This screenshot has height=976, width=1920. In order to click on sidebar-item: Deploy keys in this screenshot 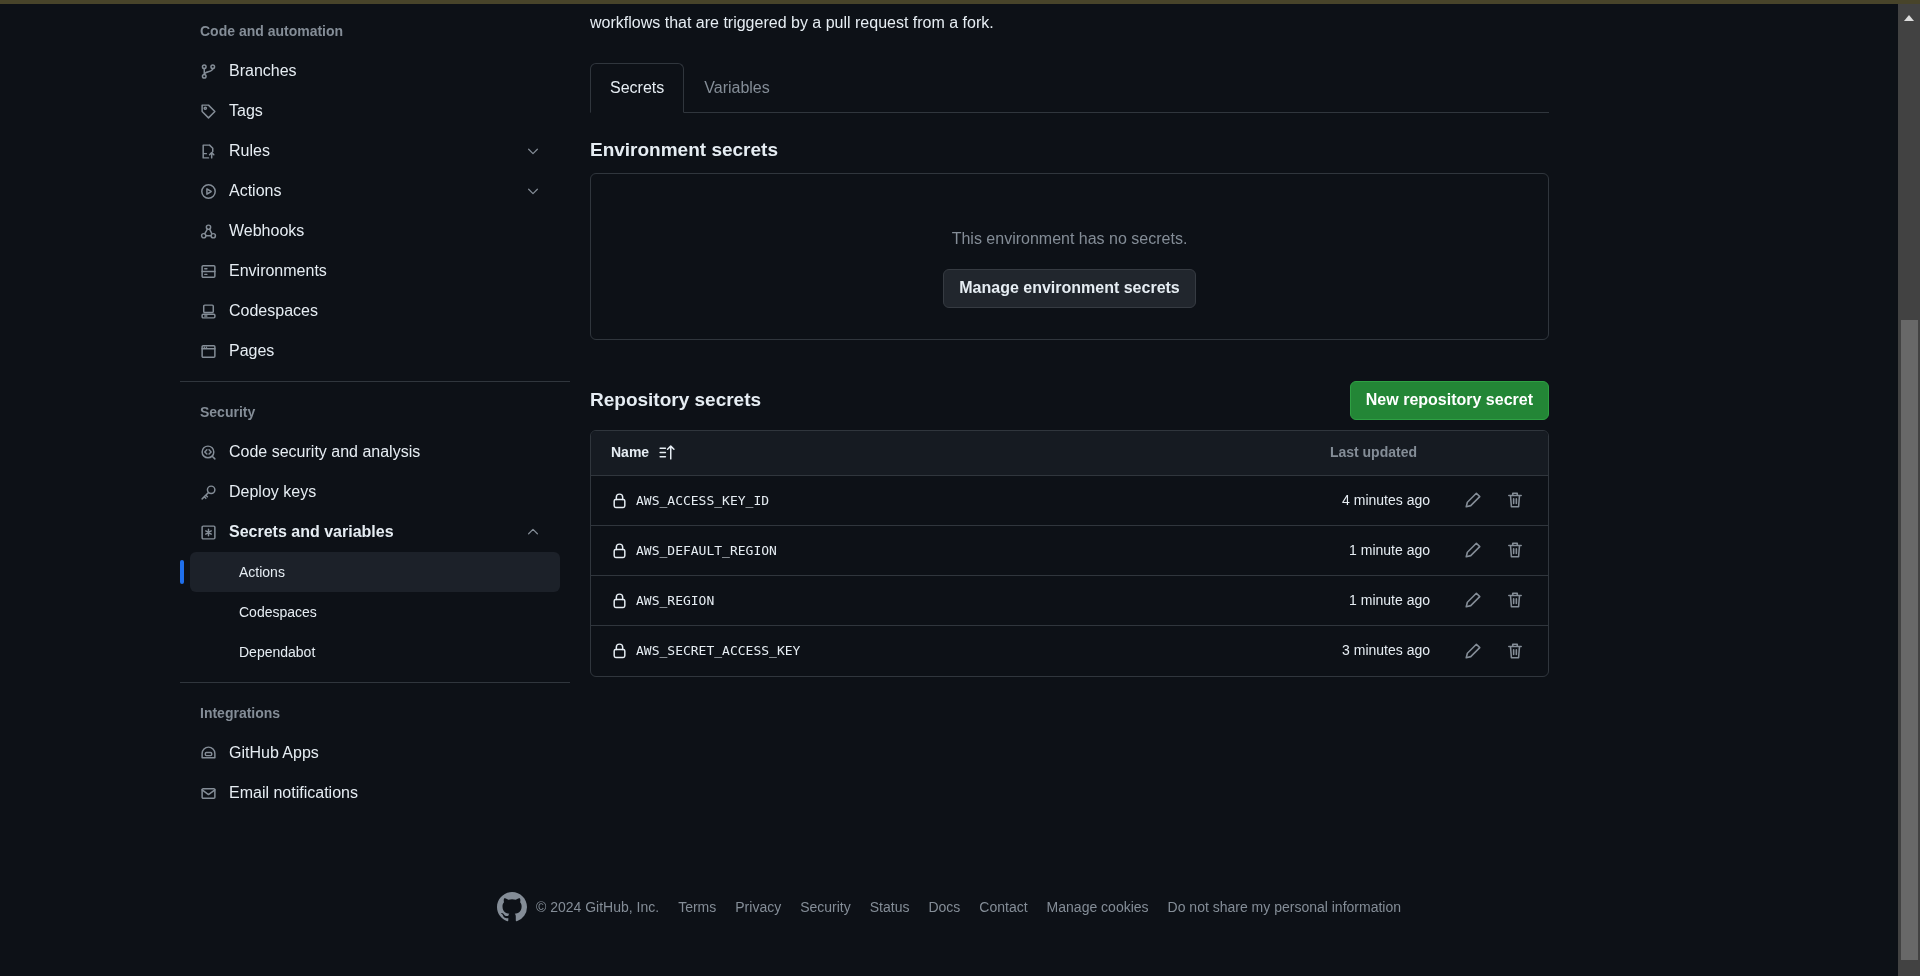, I will do `click(370, 492)`.